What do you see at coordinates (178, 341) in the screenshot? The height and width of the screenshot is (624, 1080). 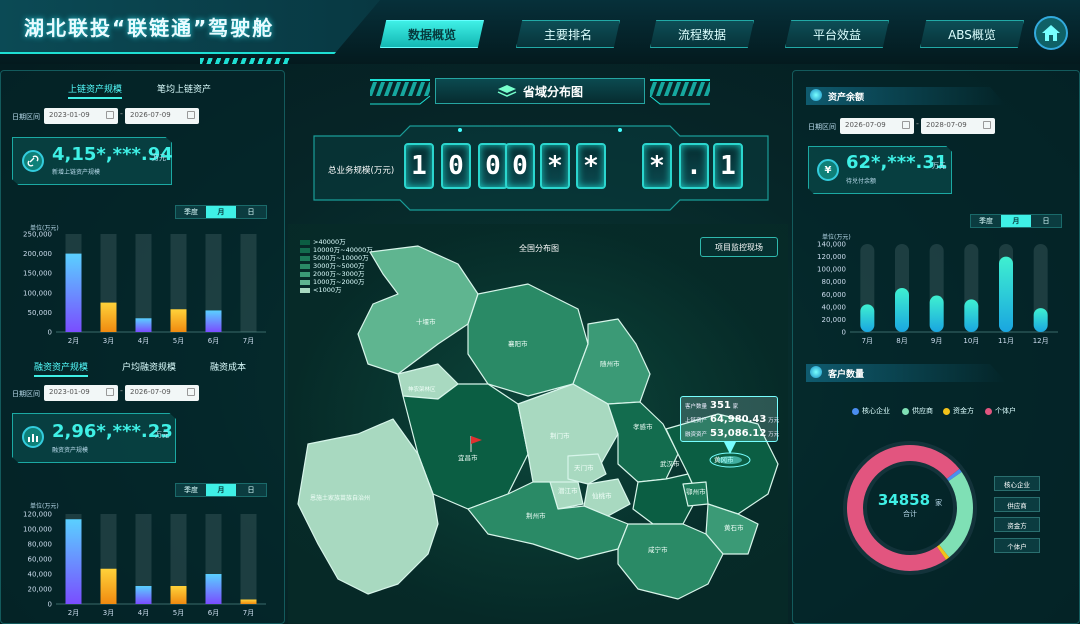 I see `x-tick-label: 5月` at bounding box center [178, 341].